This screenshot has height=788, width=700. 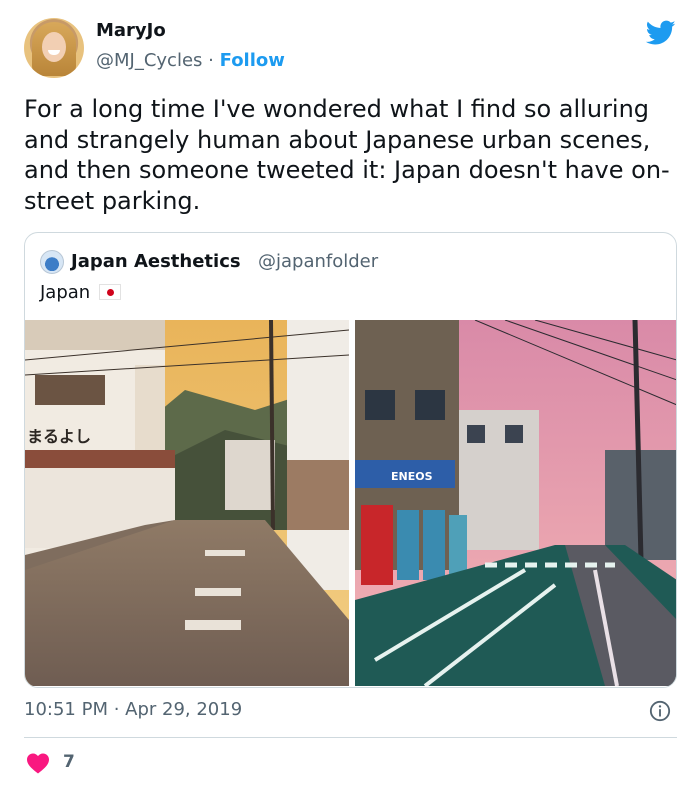 I want to click on info-icon, so click(x=660, y=711).